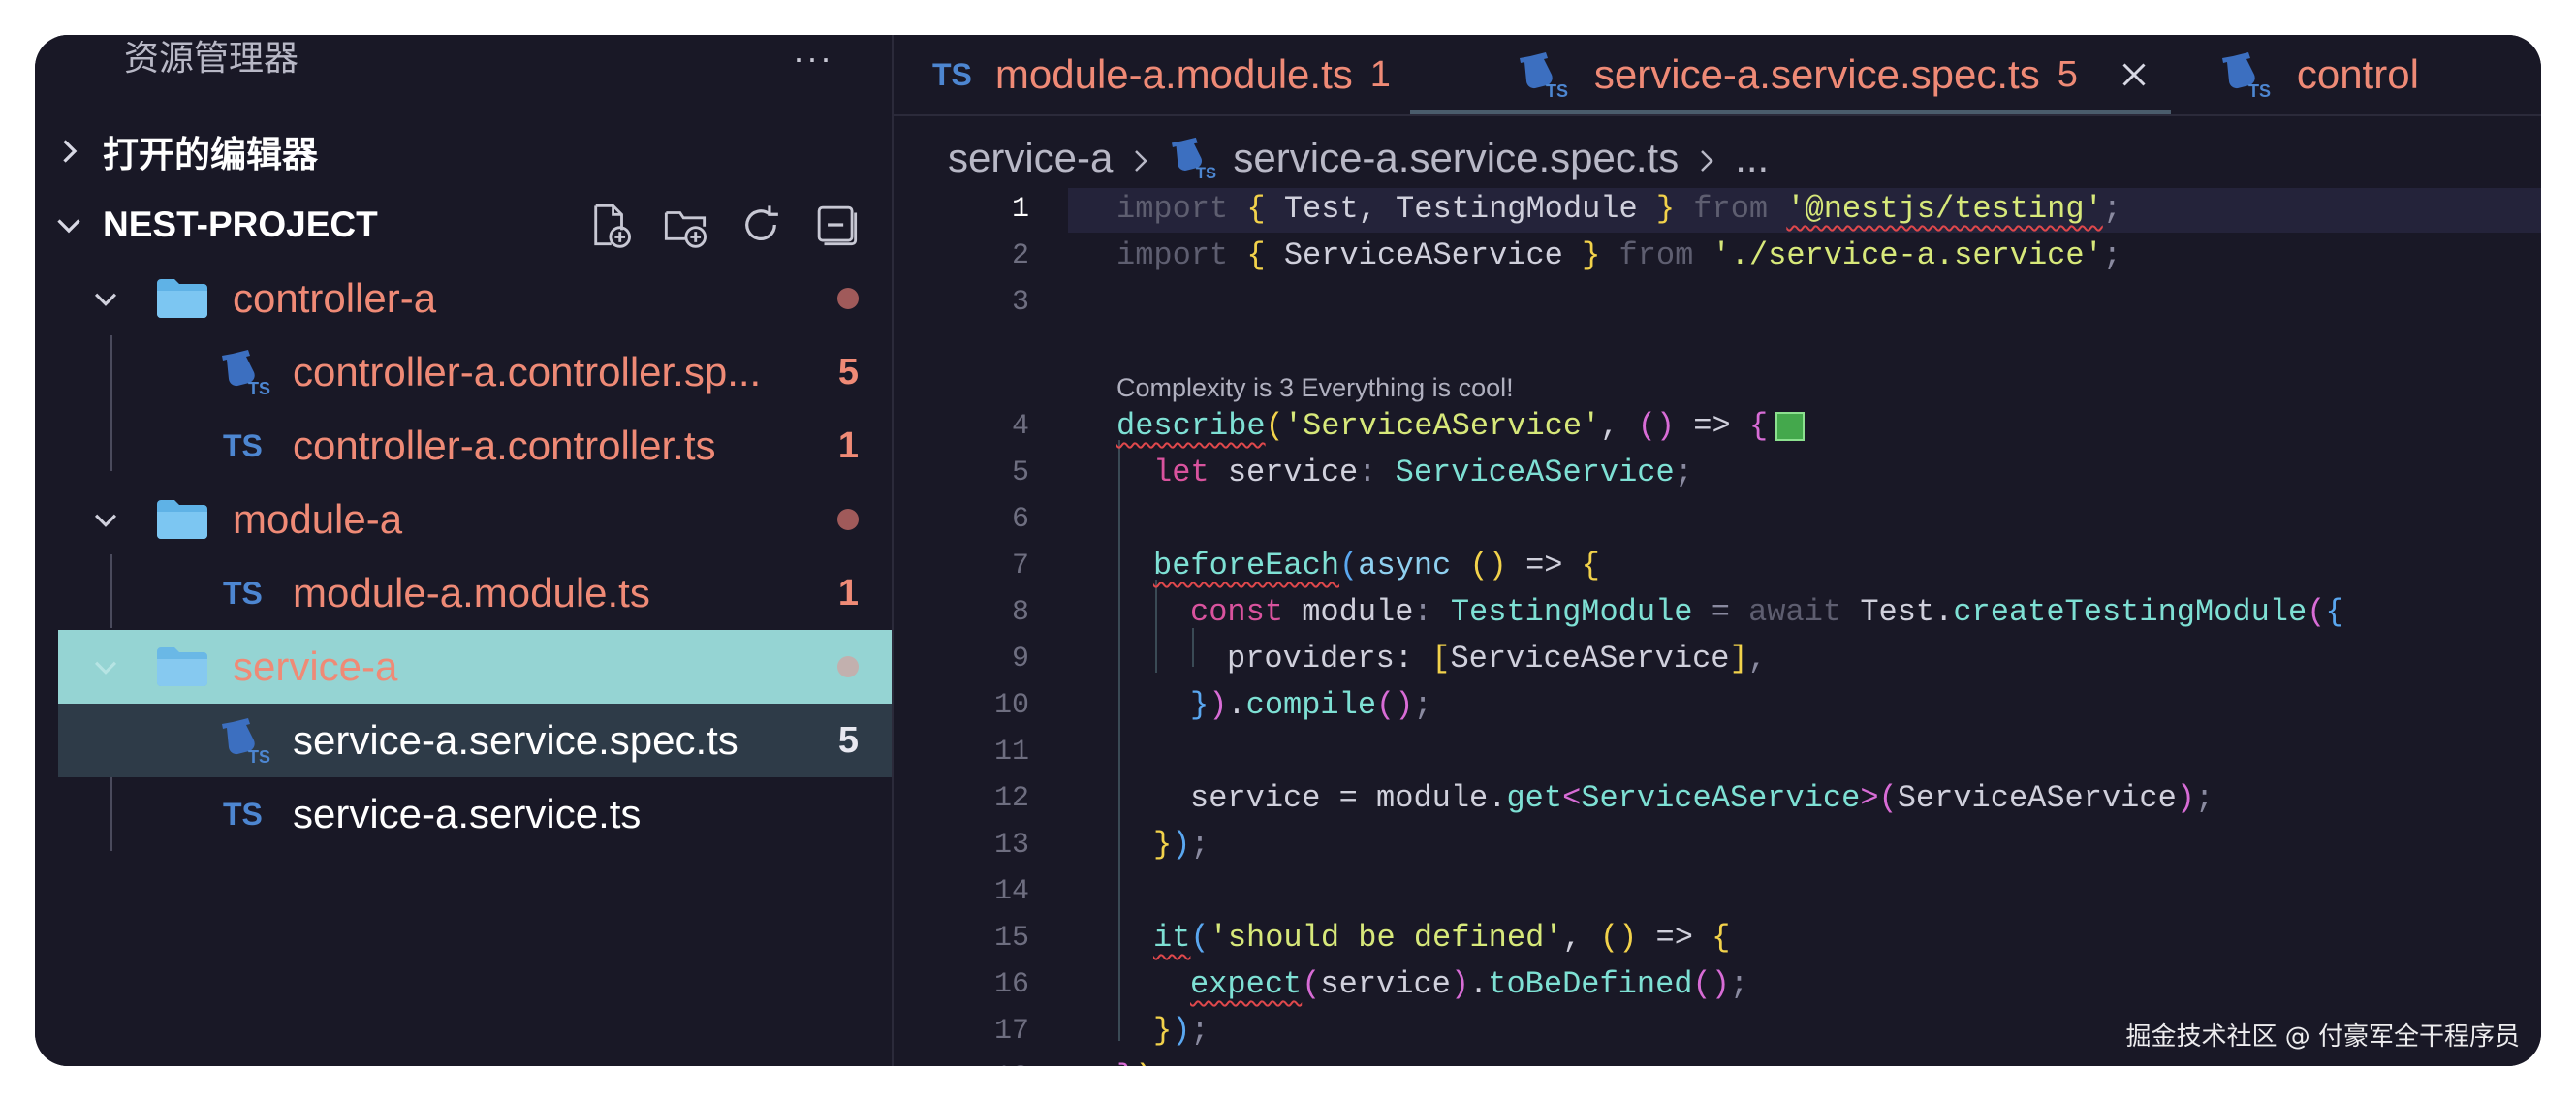 The width and height of the screenshot is (2576, 1101). Describe the element at coordinates (1469, 984) in the screenshot. I see `code-line-16: expect(service).toBeDefined();` at that location.